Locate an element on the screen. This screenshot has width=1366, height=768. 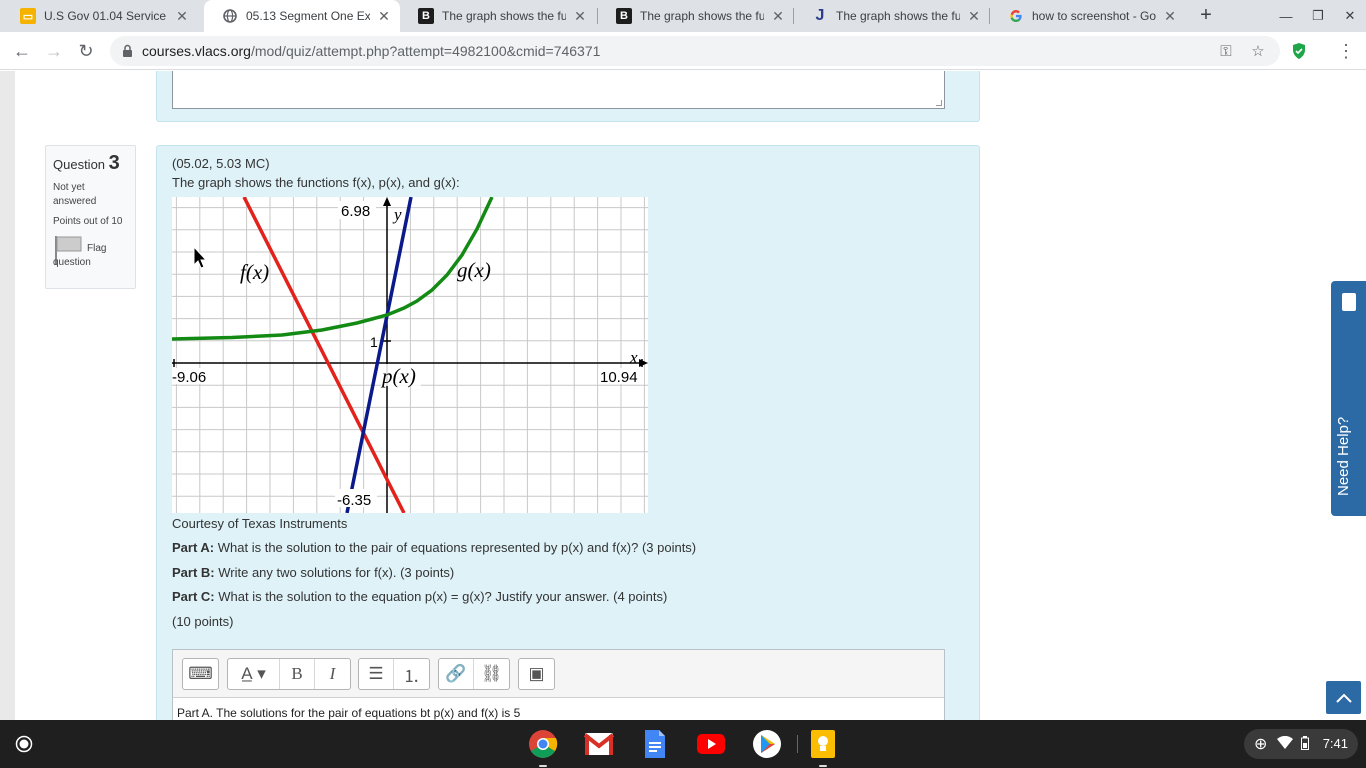
status-tray: ⊕ 7:41 is located at coordinates (1301, 744).